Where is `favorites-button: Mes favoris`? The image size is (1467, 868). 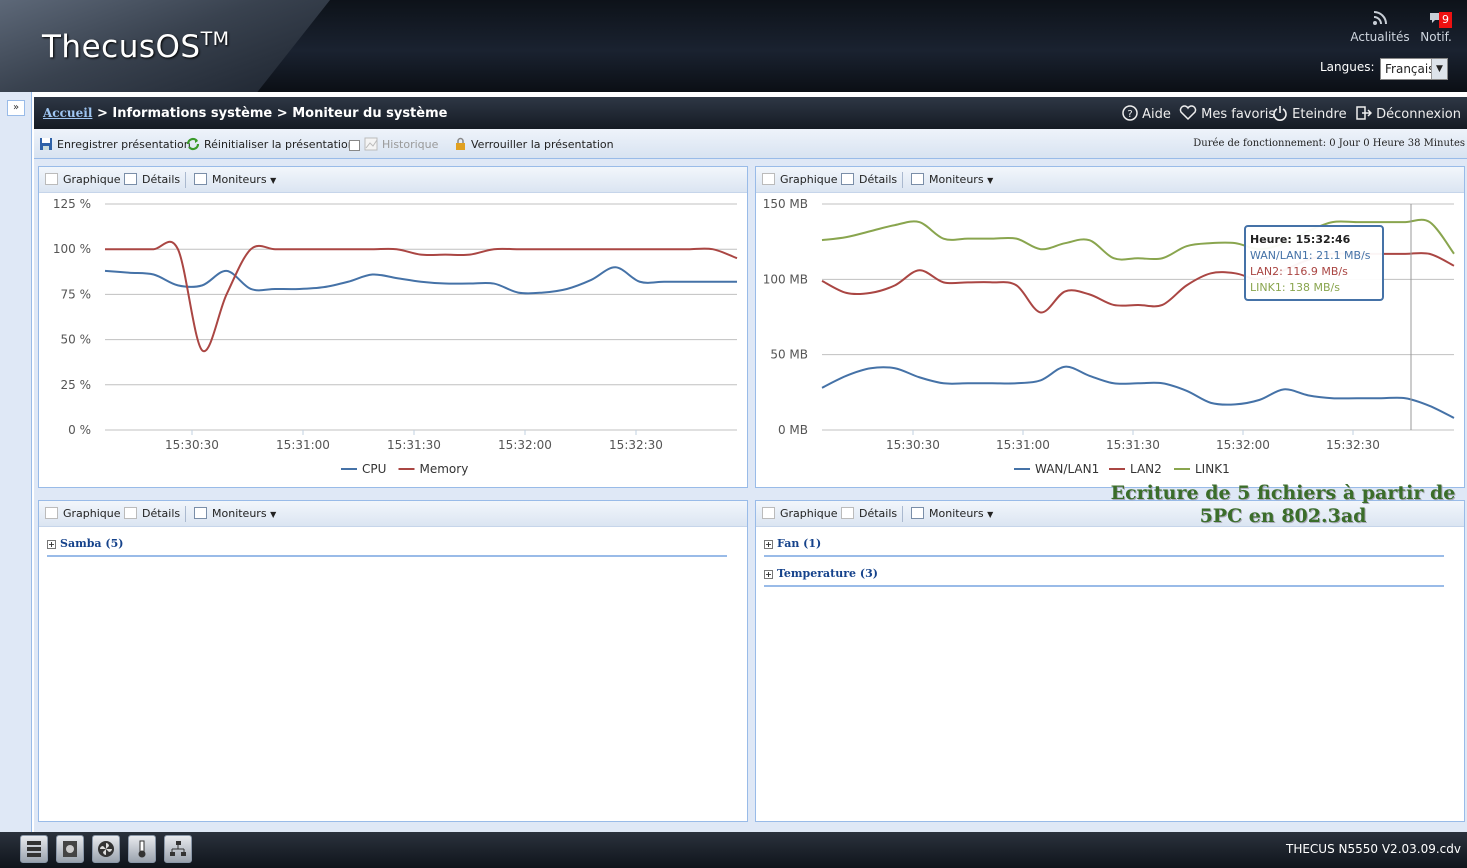 favorites-button: Mes favoris is located at coordinates (1227, 113).